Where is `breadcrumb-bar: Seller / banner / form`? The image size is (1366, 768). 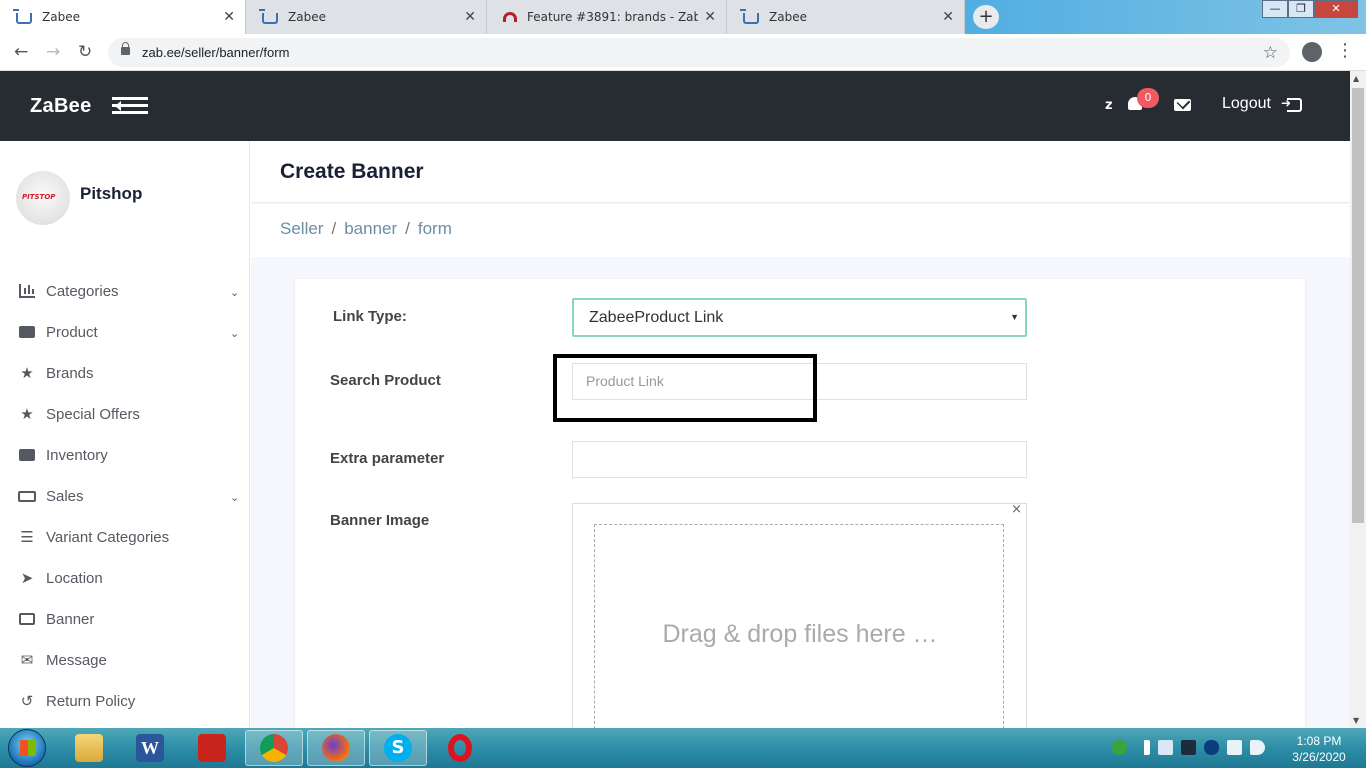
breadcrumb-bar: Seller / banner / form is located at coordinates (800, 230).